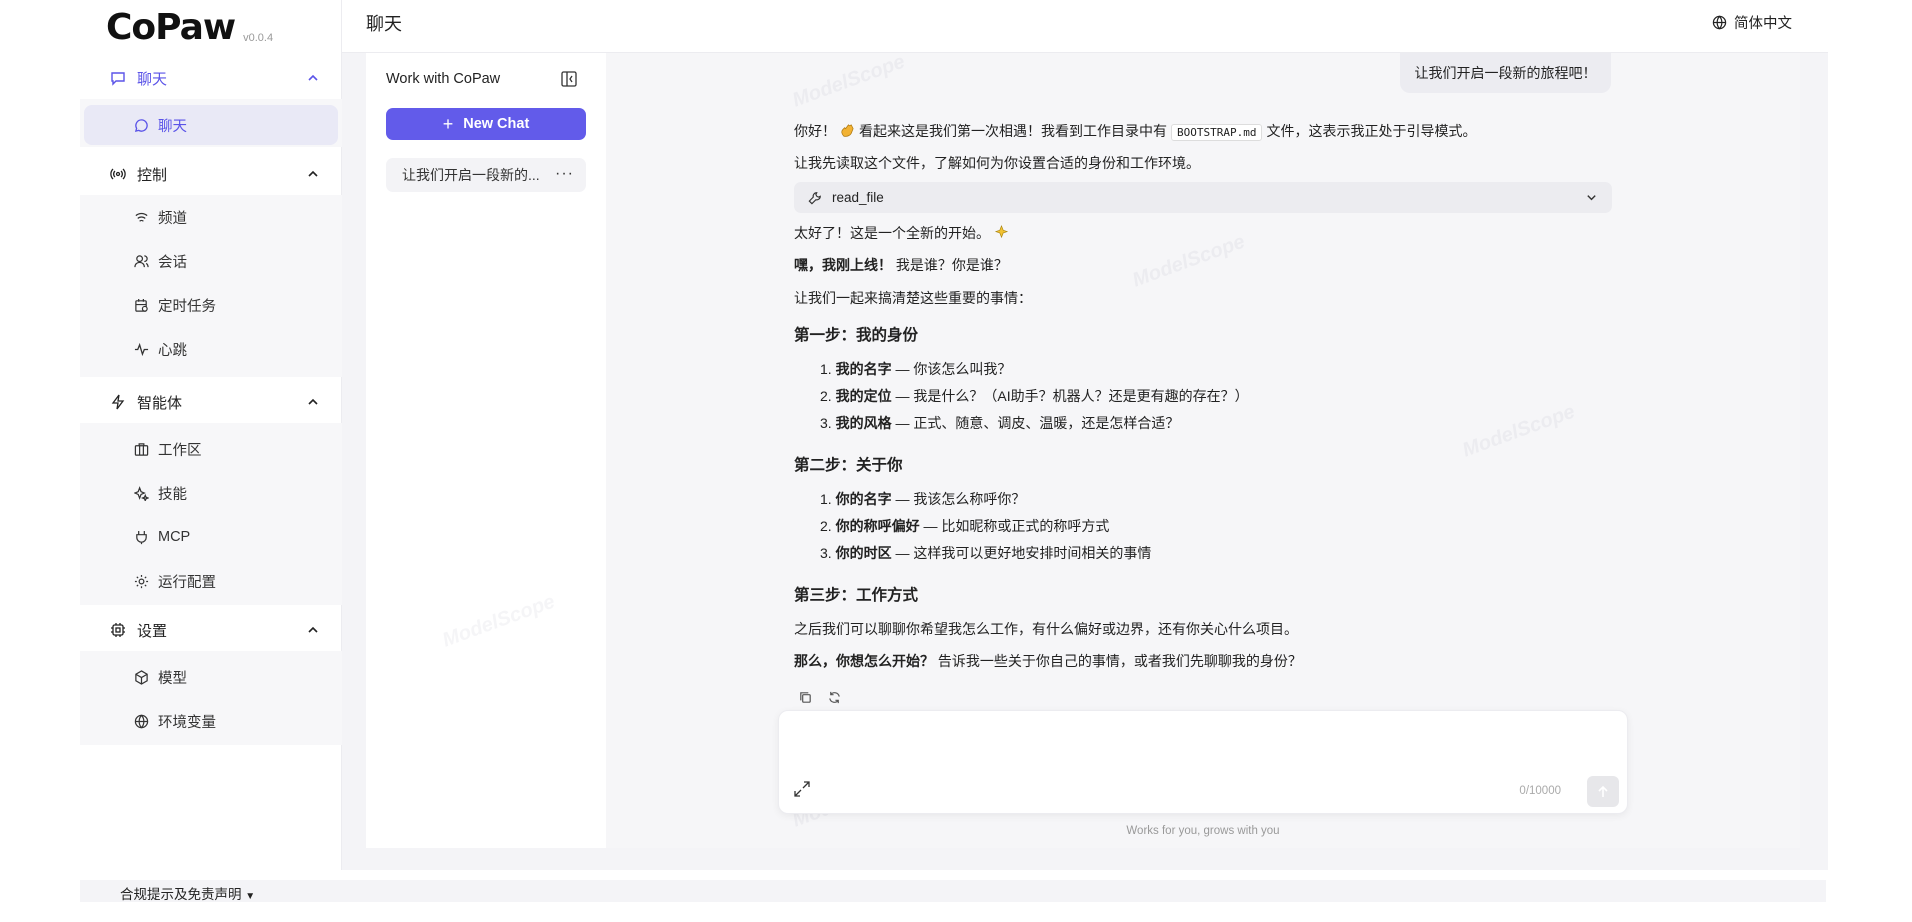 This screenshot has height=922, width=1912. I want to click on language-switcher: 简体中文, so click(1752, 22).